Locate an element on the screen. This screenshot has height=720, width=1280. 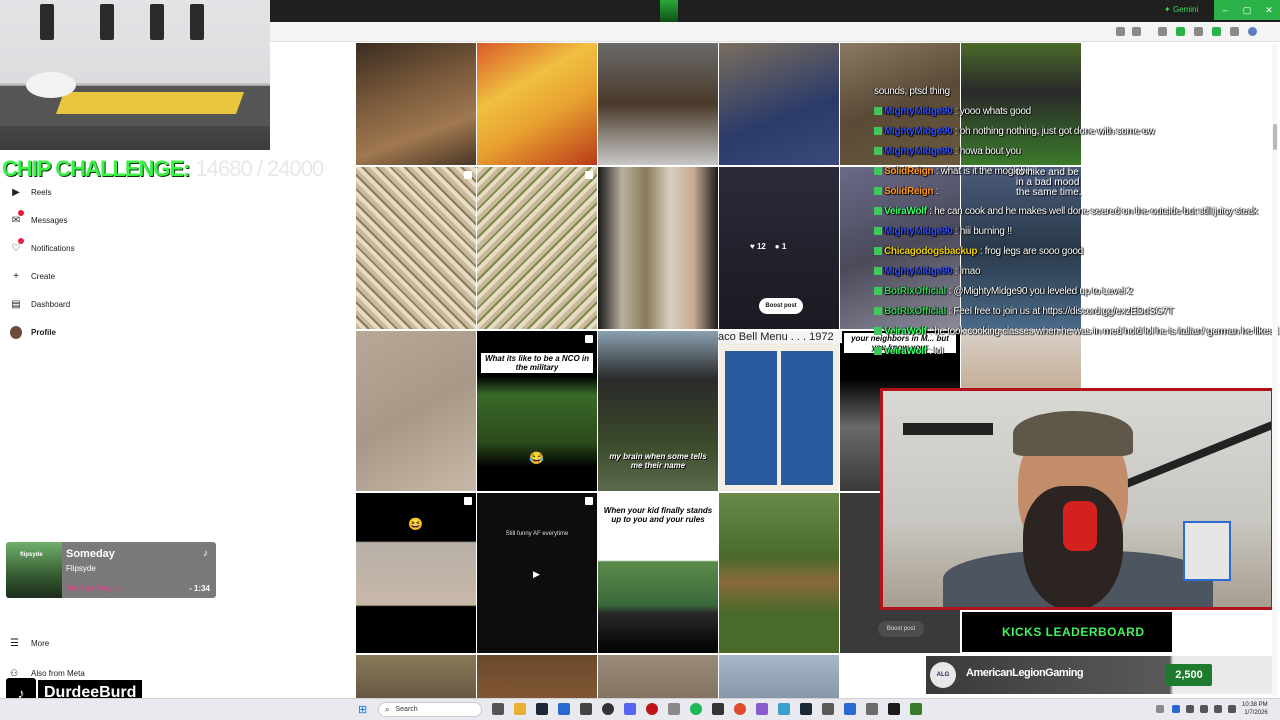
taskbar-search: ⌕ Search is located at coordinates (430, 709).